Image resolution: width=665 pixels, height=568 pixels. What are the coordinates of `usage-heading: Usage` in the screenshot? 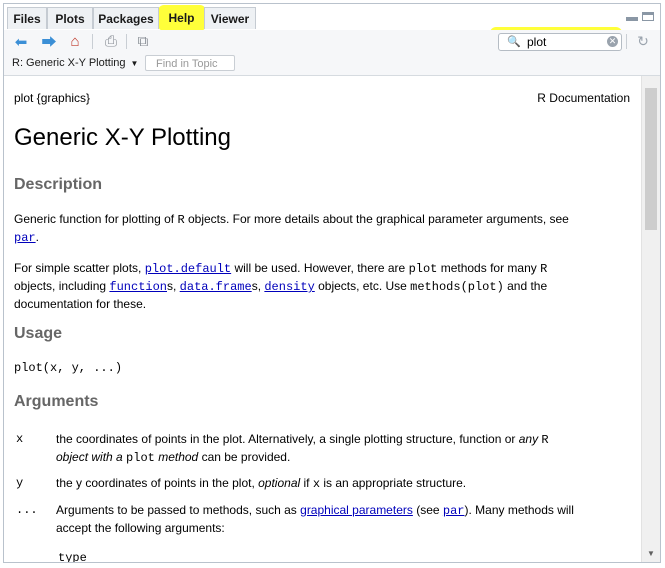 It's located at (38, 333).